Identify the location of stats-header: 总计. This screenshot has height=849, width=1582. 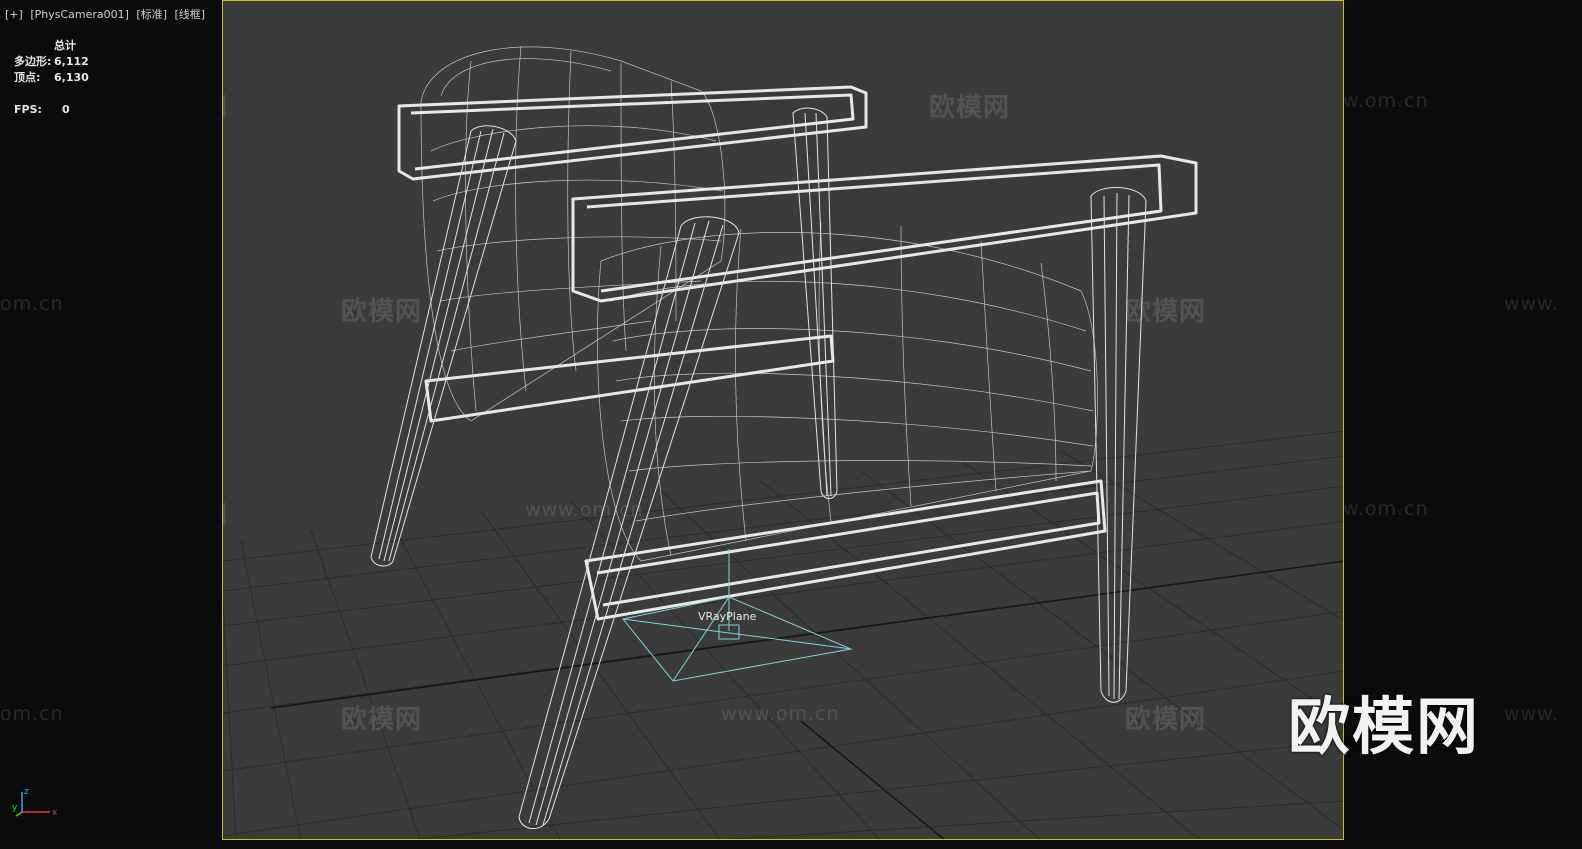
(65, 45).